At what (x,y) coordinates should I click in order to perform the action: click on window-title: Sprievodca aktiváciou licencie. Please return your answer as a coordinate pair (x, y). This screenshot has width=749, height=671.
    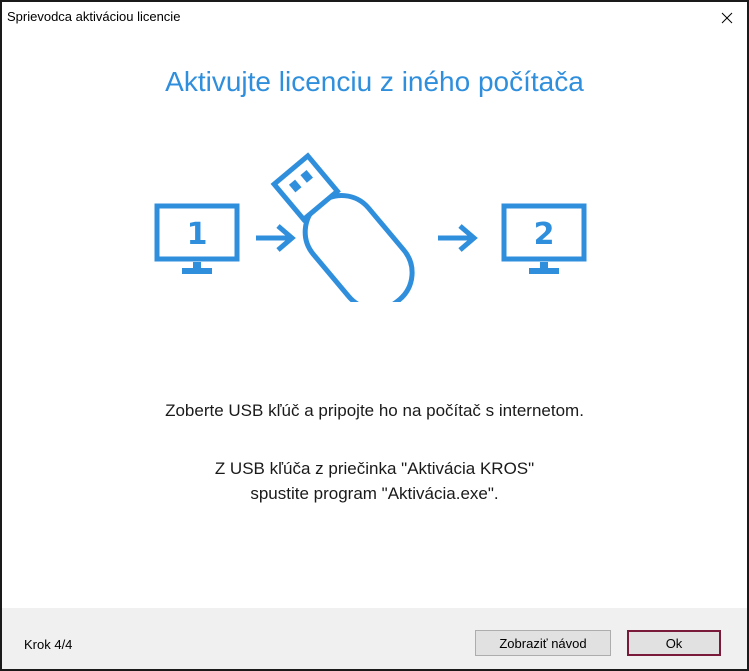
    Looking at the image, I should click on (94, 16).